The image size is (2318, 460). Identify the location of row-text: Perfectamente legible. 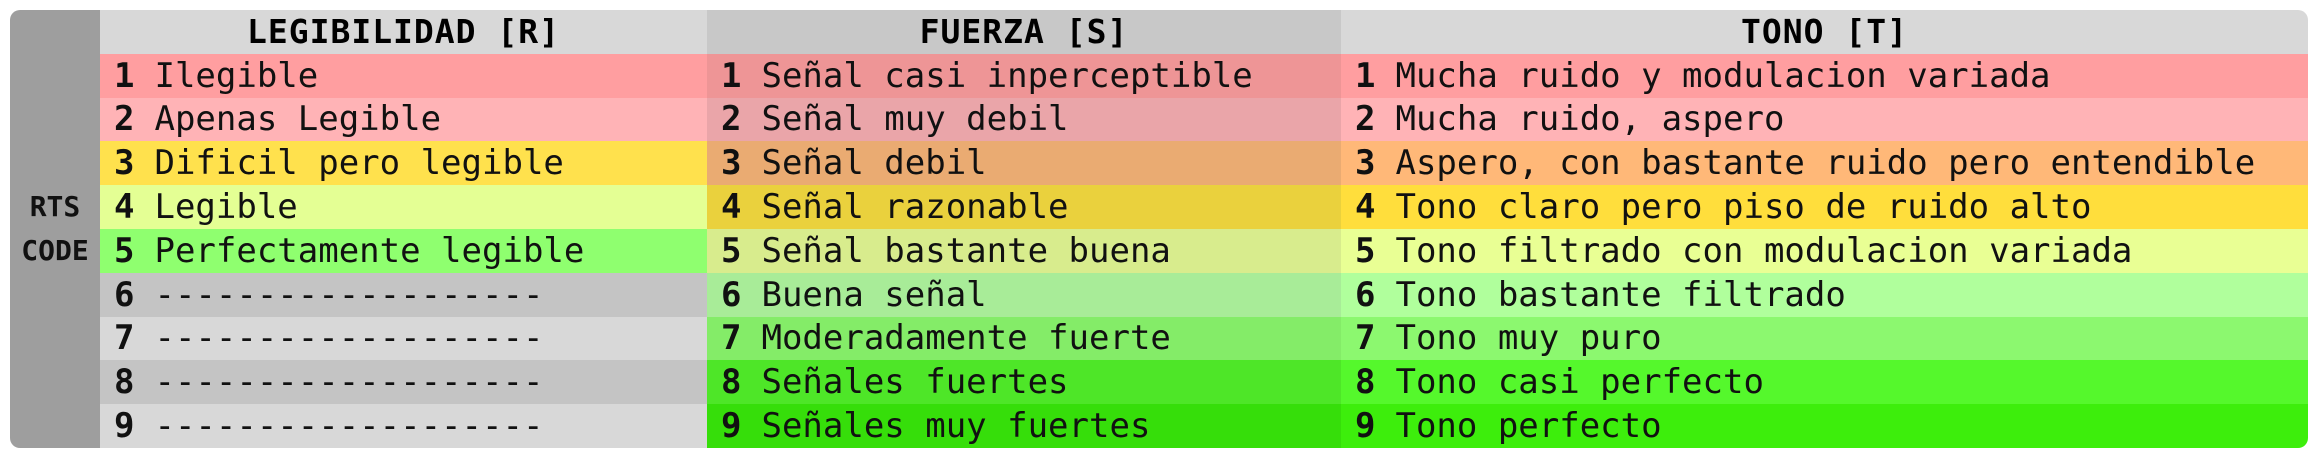
(369, 250).